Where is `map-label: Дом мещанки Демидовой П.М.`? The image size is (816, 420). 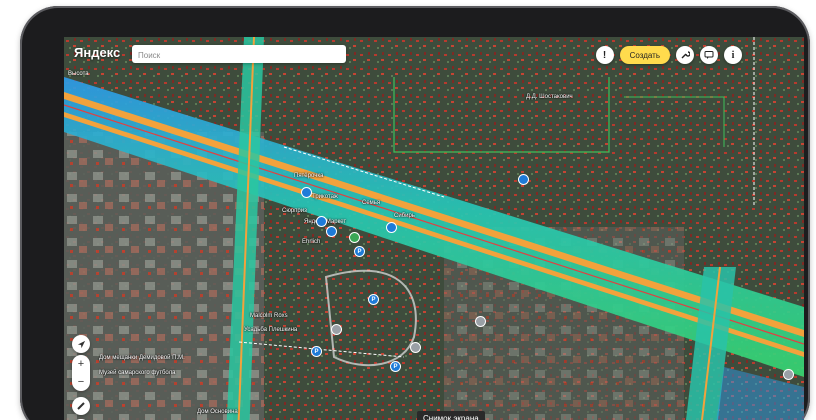 map-label: Дом мещанки Демидовой П.М. is located at coordinates (142, 358).